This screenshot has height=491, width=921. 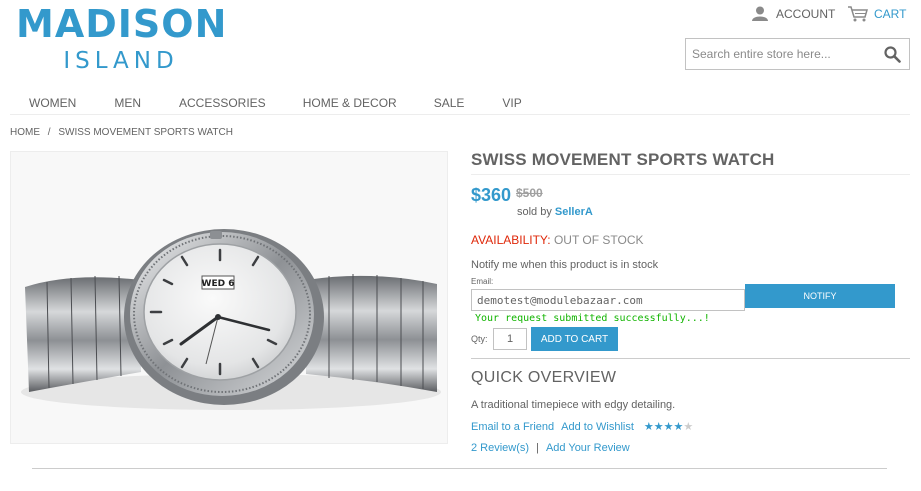 I want to click on reviews-links: 2 Review(s) | Add Your Review, so click(x=550, y=448).